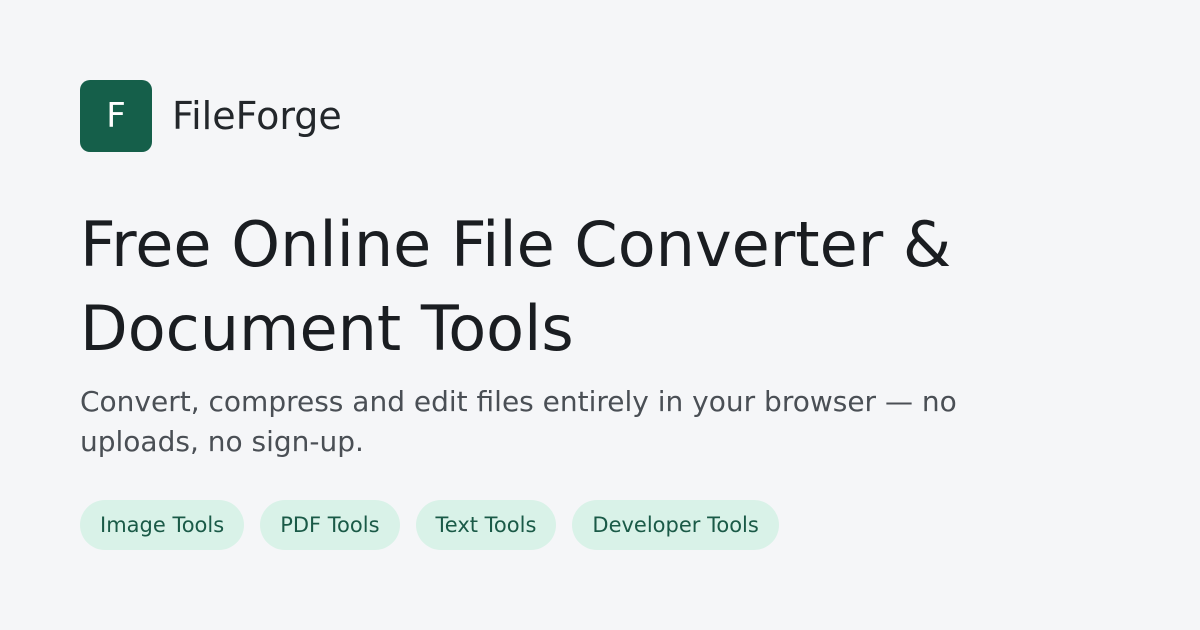  Describe the element at coordinates (675, 525) in the screenshot. I see `chip-developer-tools: Developer Tools` at that location.